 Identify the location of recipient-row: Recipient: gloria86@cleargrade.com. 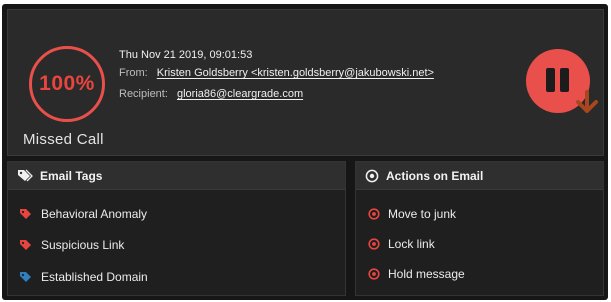
(211, 94).